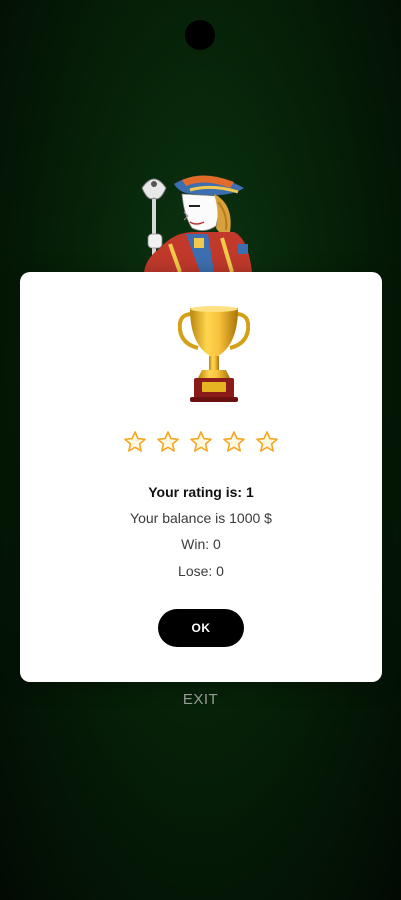 The image size is (401, 900). What do you see at coordinates (200, 699) in the screenshot?
I see `exit-button: EXIT` at bounding box center [200, 699].